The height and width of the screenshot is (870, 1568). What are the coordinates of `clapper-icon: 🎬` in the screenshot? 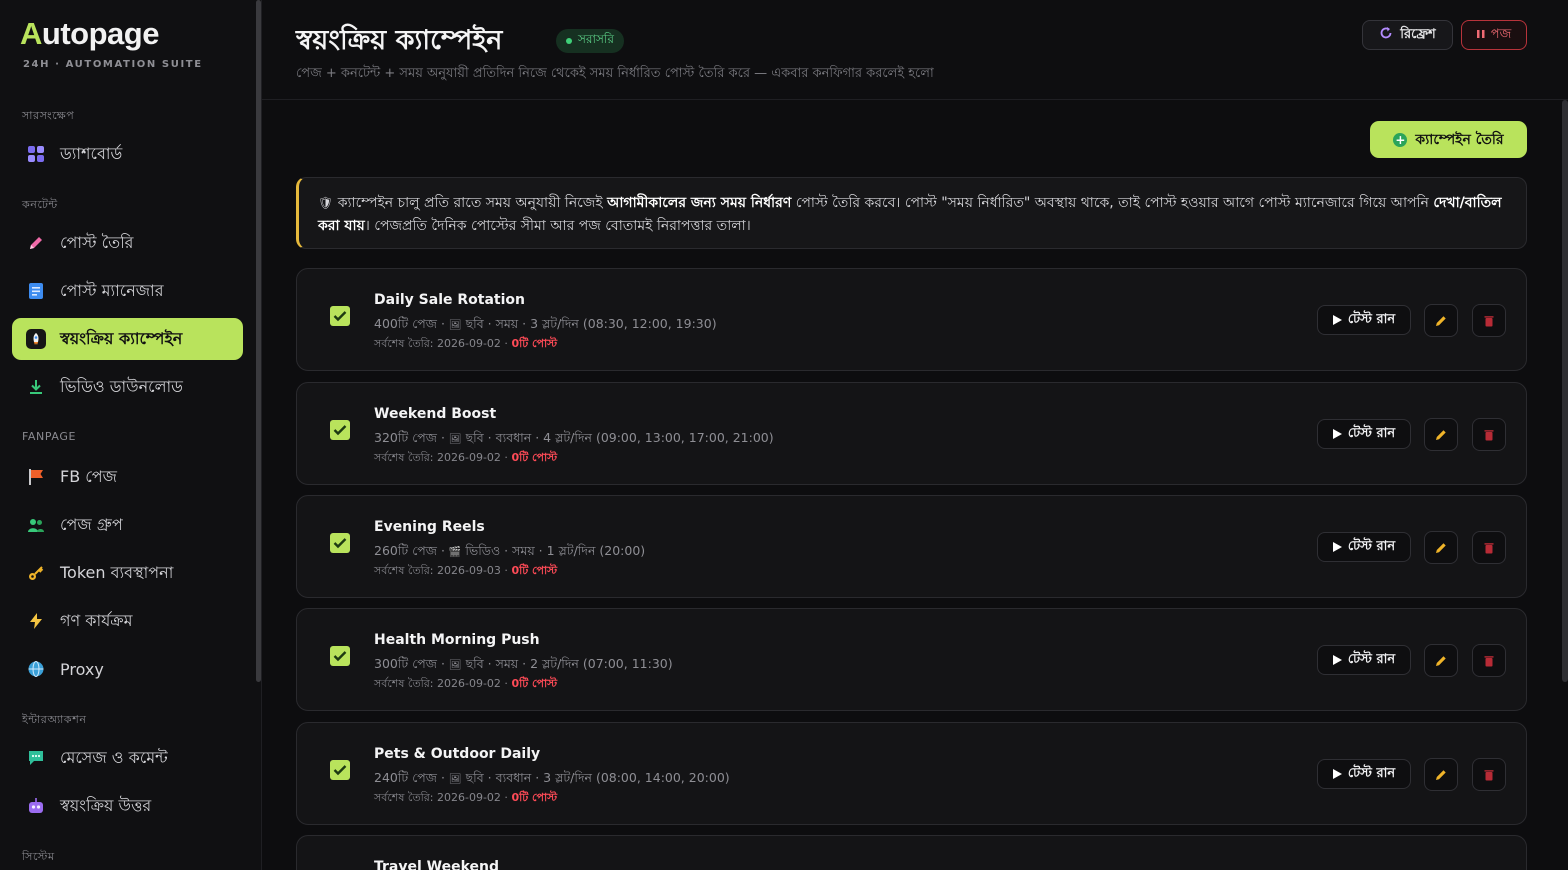 It's located at (455, 552).